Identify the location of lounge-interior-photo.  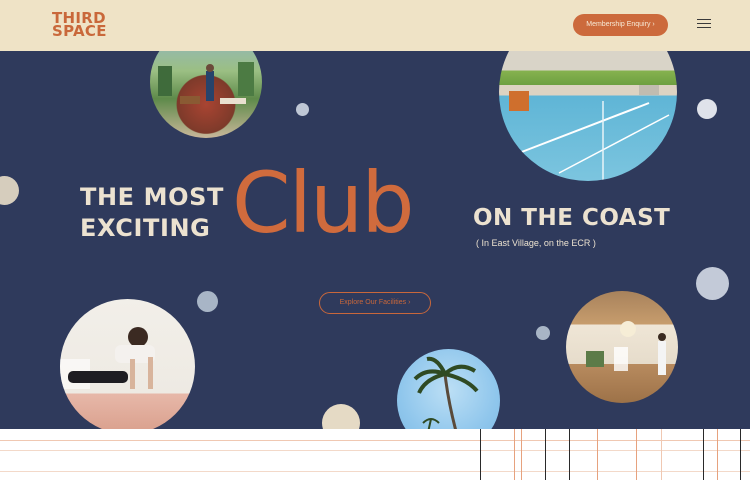
(622, 347).